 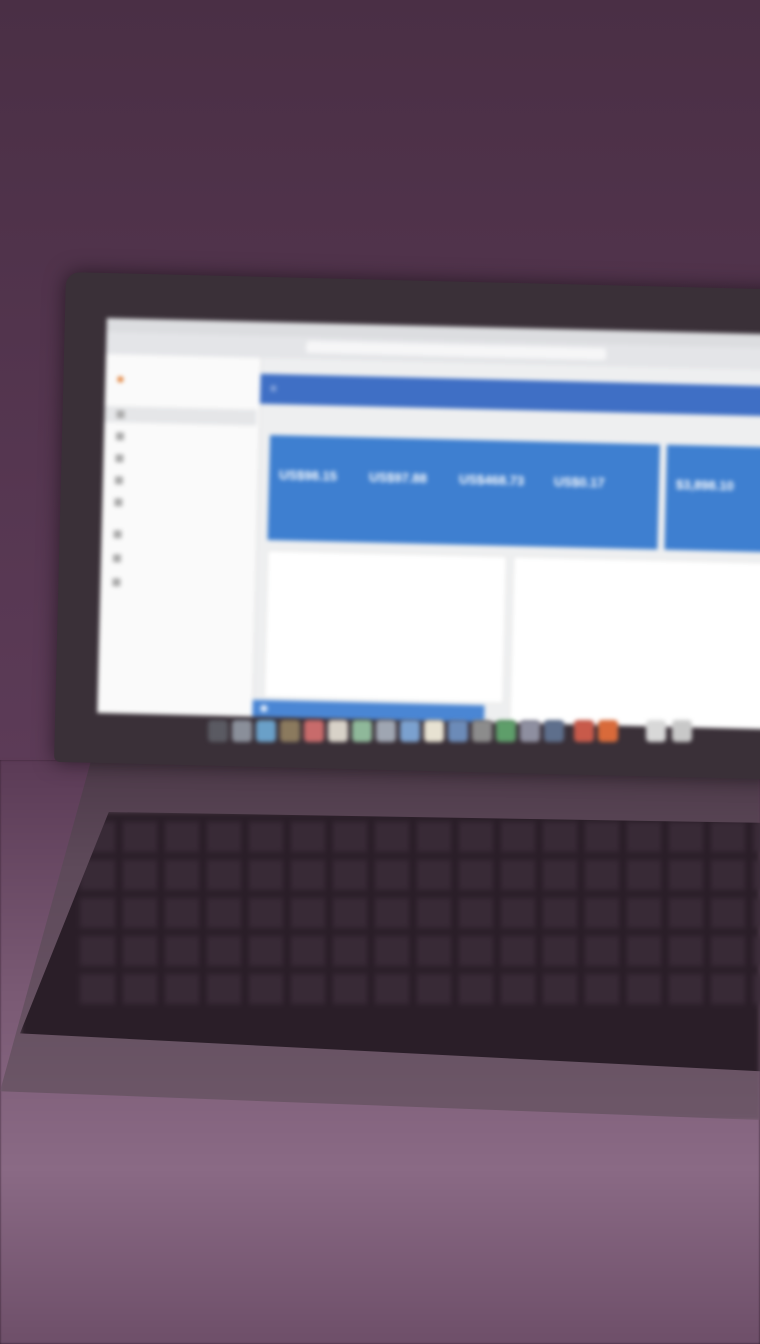 What do you see at coordinates (264, 708) in the screenshot?
I see `circle-icon` at bounding box center [264, 708].